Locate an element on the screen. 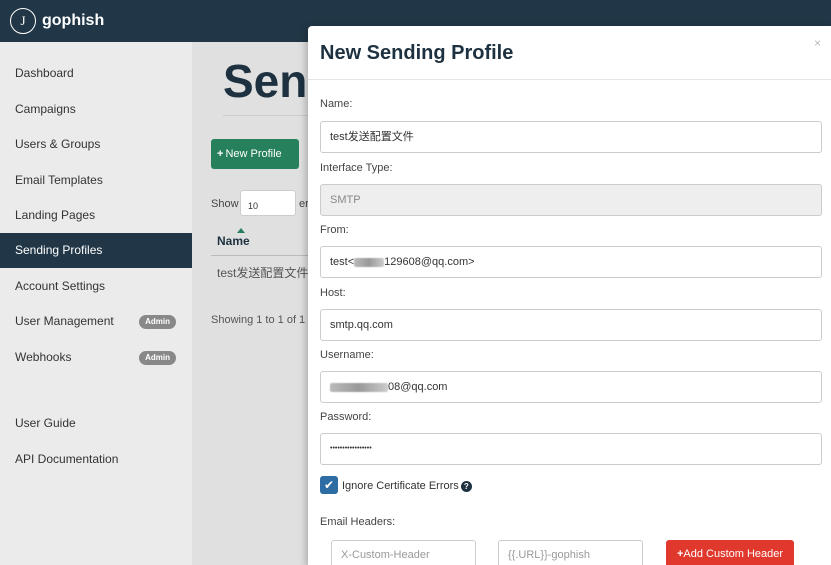  host-input: smtp.qq.com is located at coordinates (571, 325).